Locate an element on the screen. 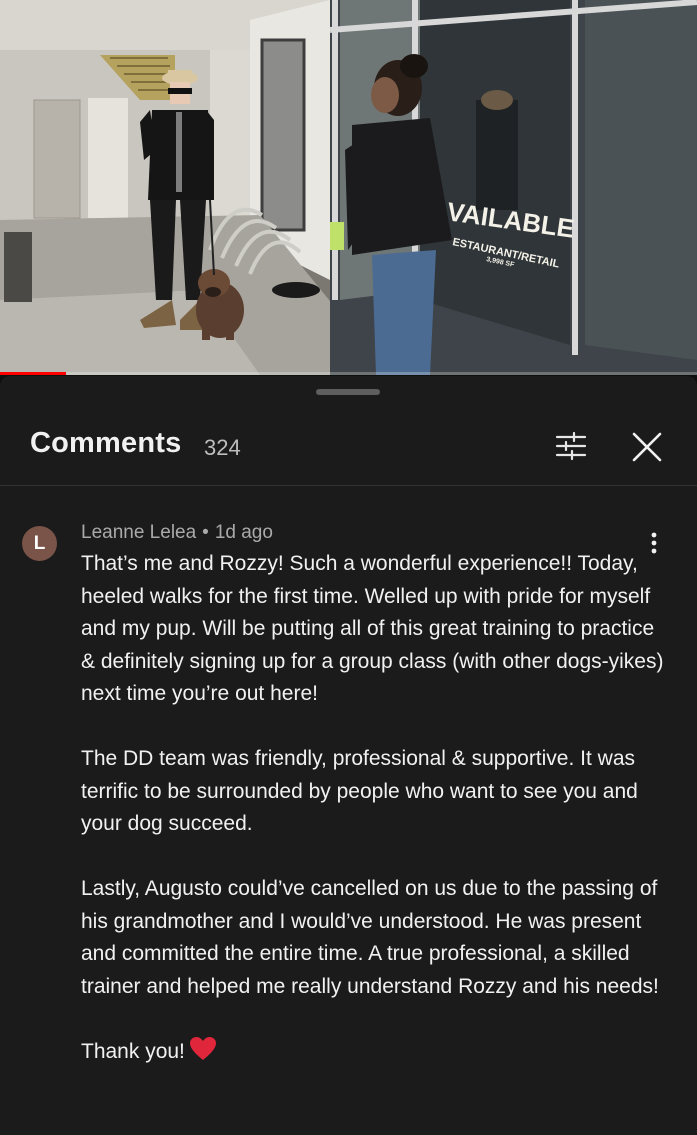 The height and width of the screenshot is (1135, 697). sort-filter-icon is located at coordinates (571, 446).